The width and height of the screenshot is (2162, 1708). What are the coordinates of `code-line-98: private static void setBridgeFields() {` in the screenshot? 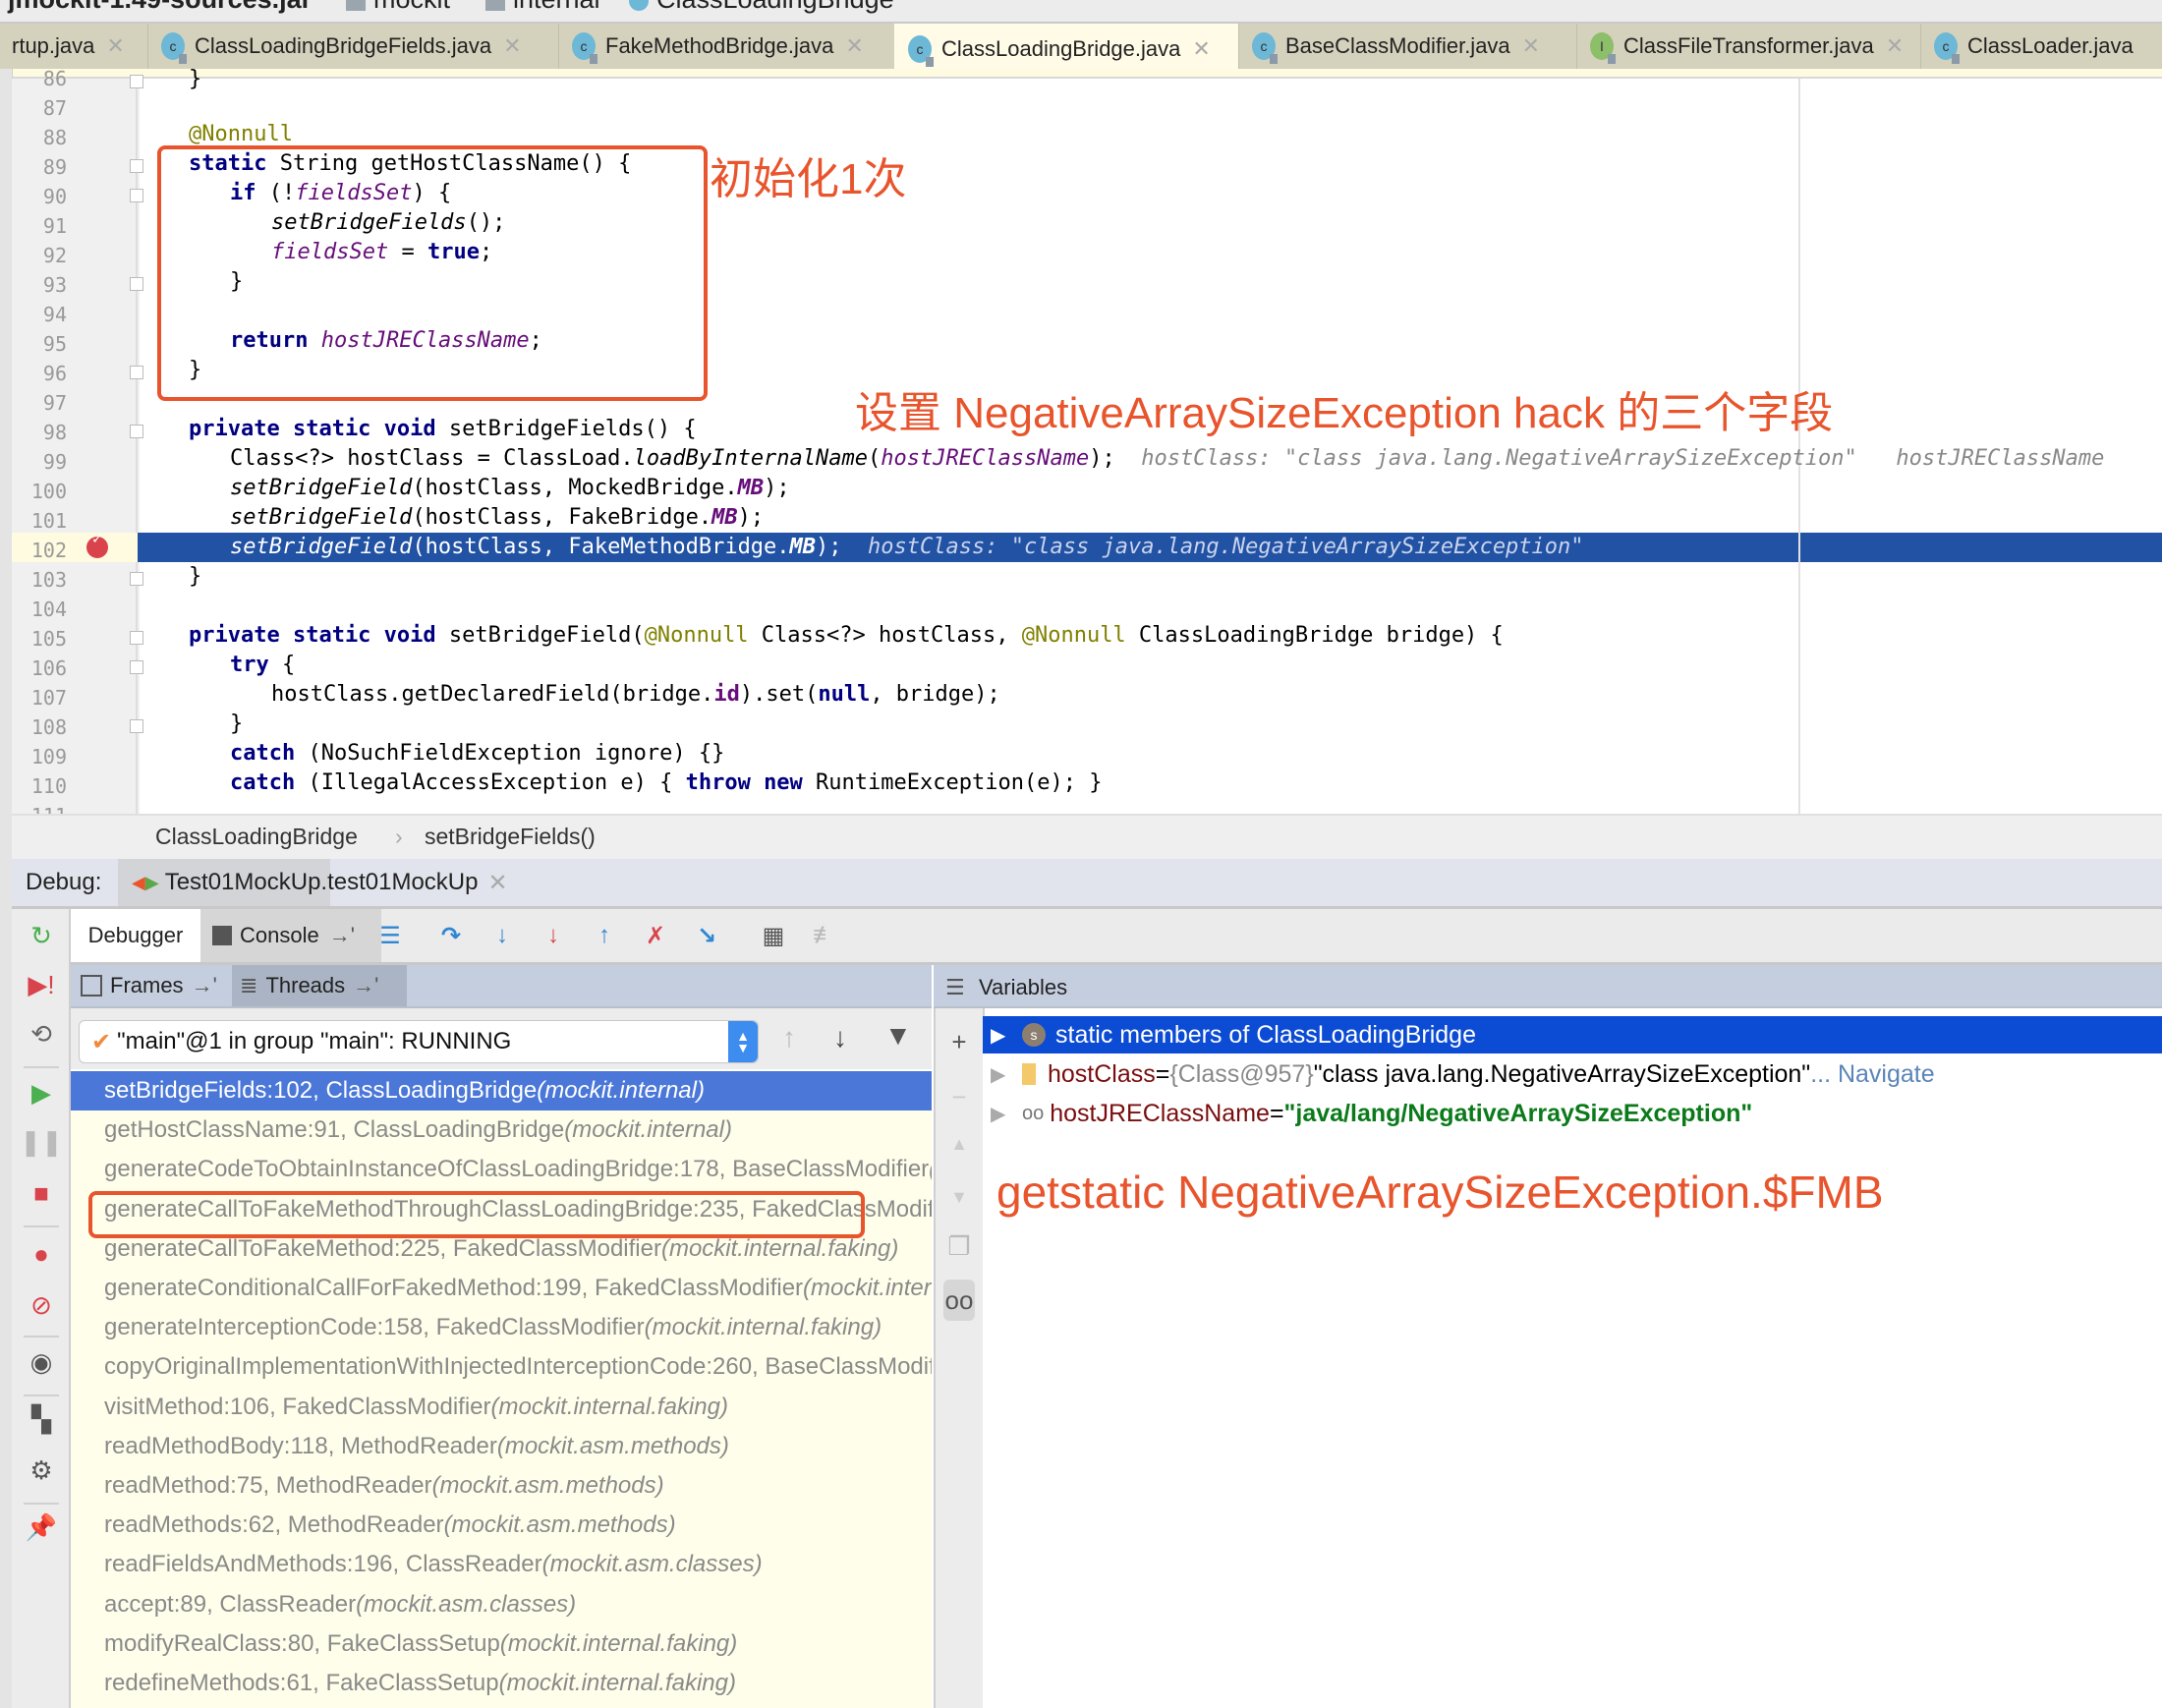 It's located at (443, 429).